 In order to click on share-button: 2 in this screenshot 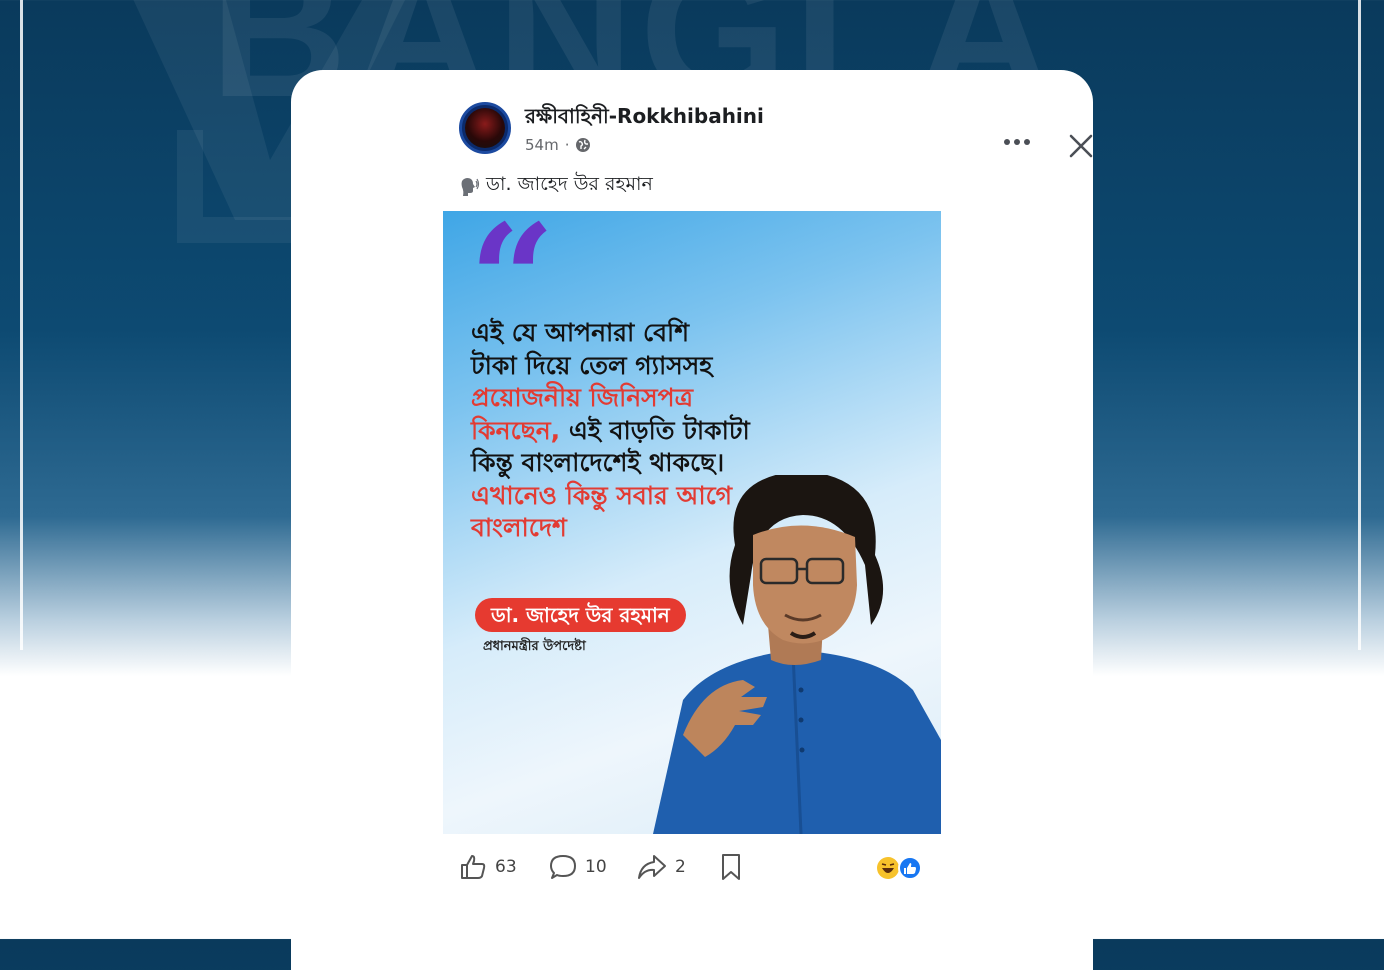, I will do `click(661, 867)`.